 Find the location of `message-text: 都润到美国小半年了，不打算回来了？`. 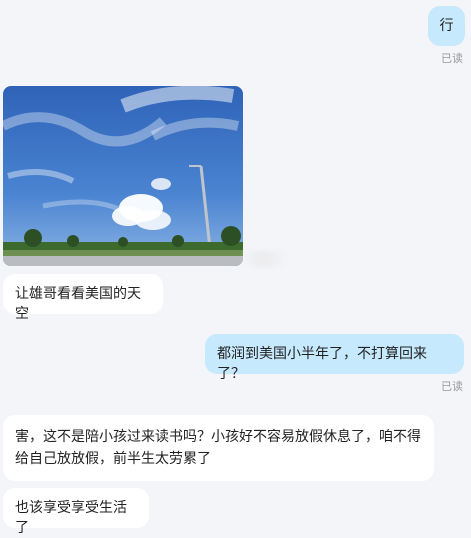

message-text: 都润到美国小半年了，不打算回来了？ is located at coordinates (322, 364).